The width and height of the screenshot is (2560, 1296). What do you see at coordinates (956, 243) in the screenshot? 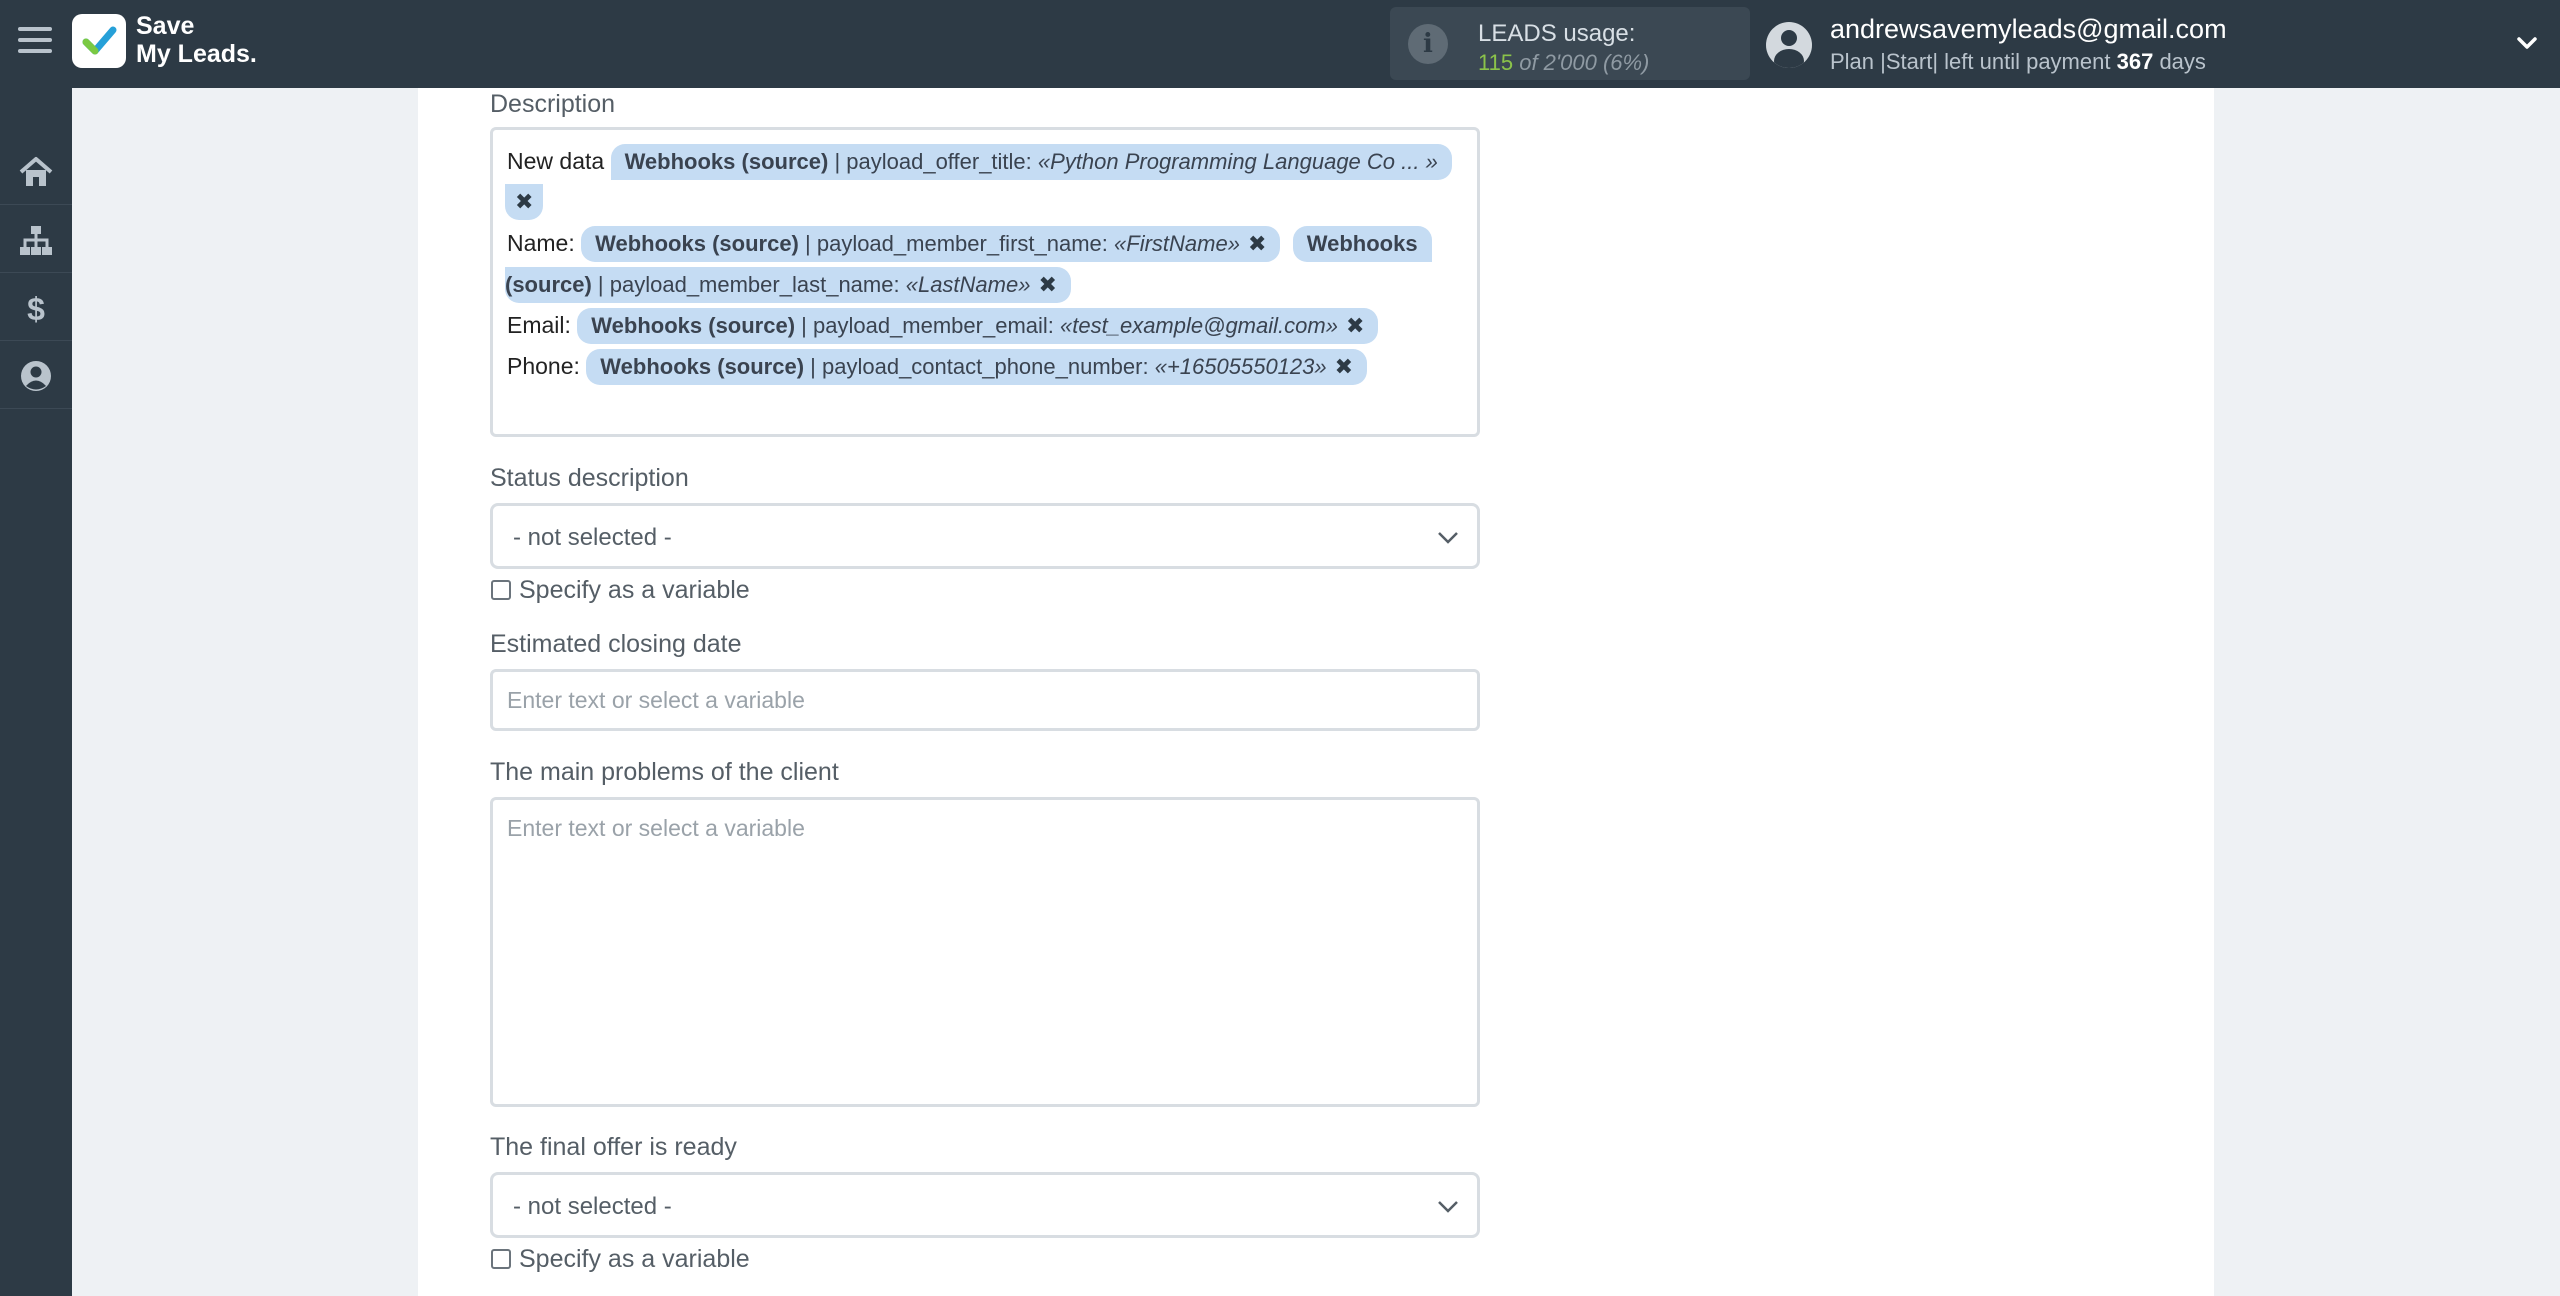
I see `tag-field: | payload_member_first_name:` at bounding box center [956, 243].